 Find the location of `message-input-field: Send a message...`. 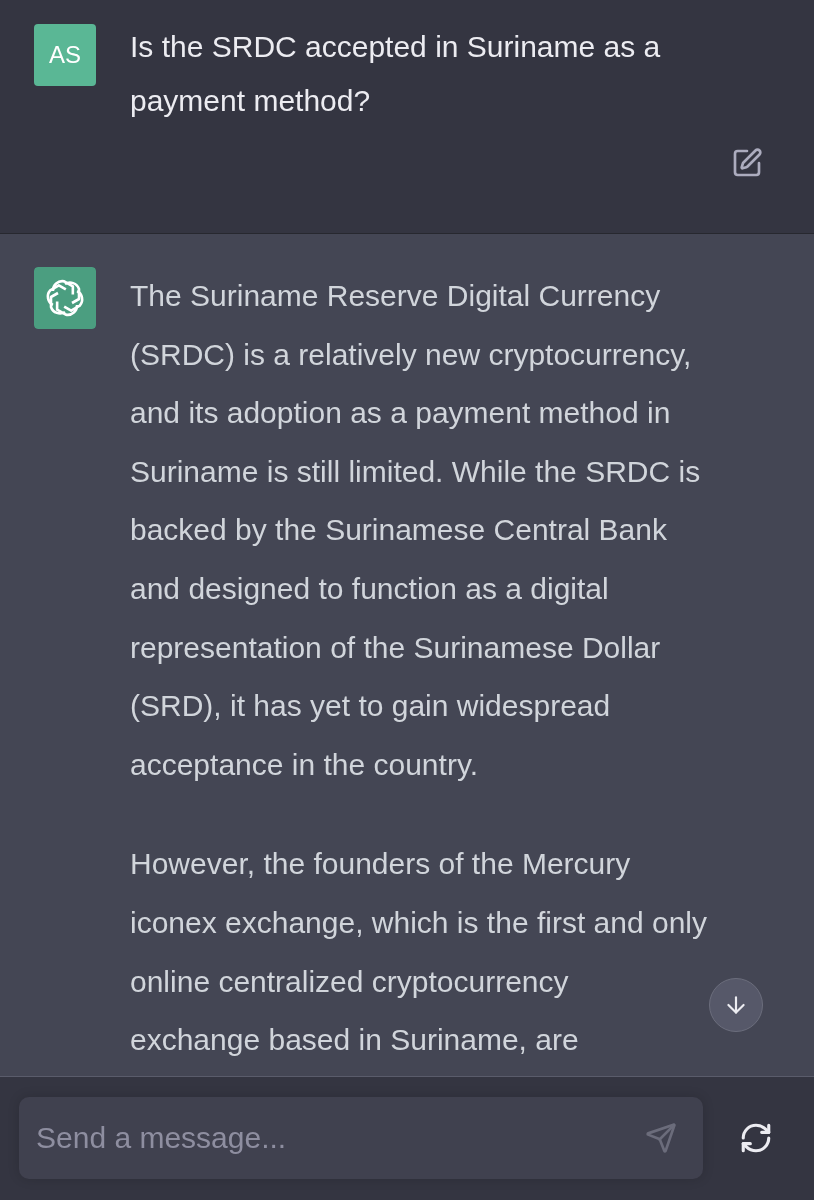

message-input-field: Send a message... is located at coordinates (361, 1137).